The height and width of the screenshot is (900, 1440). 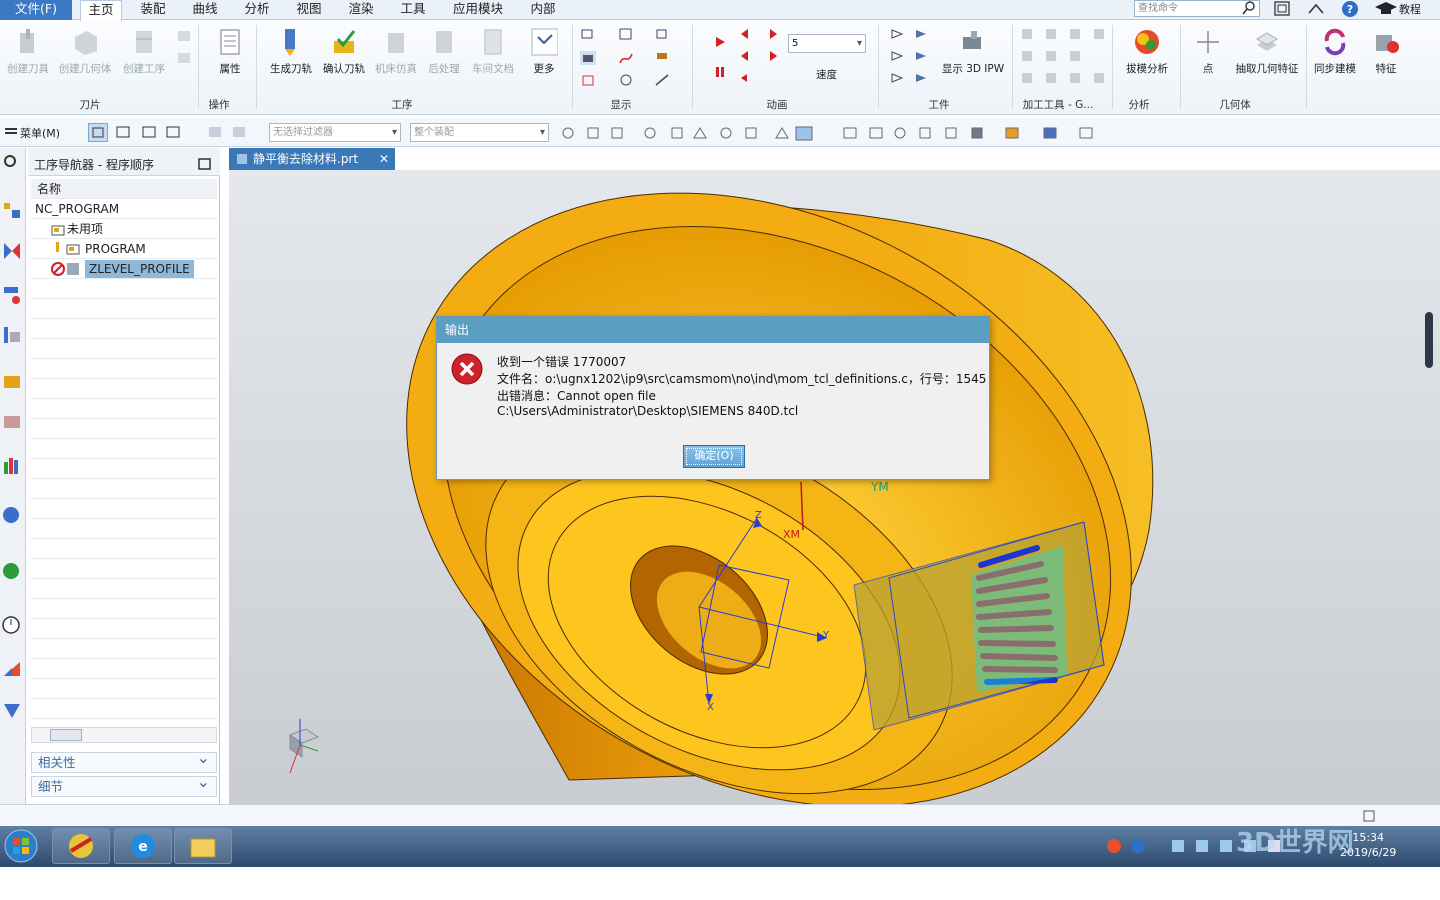 What do you see at coordinates (413, 10) in the screenshot?
I see `tab-tools: 工具` at bounding box center [413, 10].